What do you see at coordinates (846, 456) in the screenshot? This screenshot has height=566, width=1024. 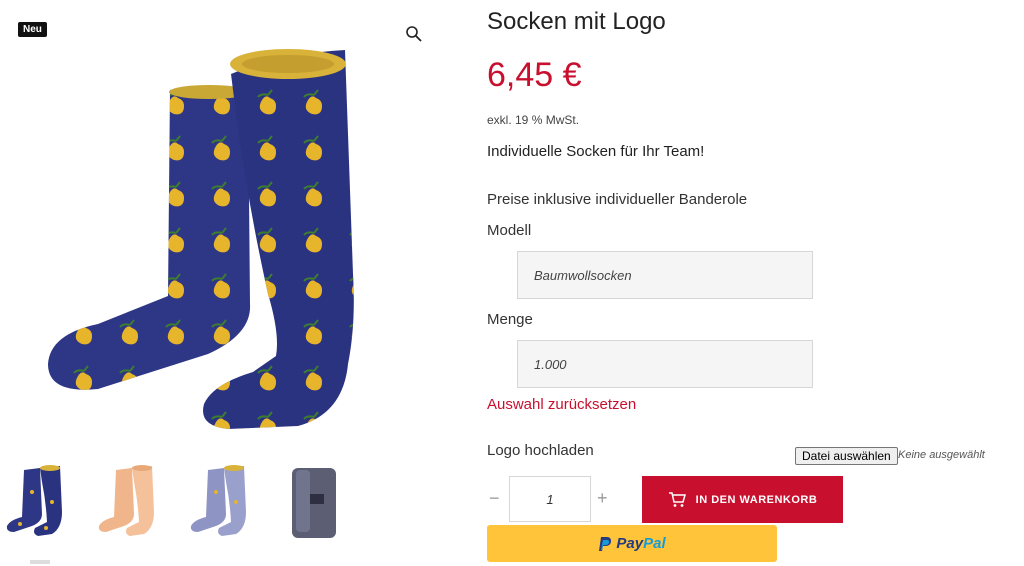 I see `choose-file-button: Datei auswählen` at bounding box center [846, 456].